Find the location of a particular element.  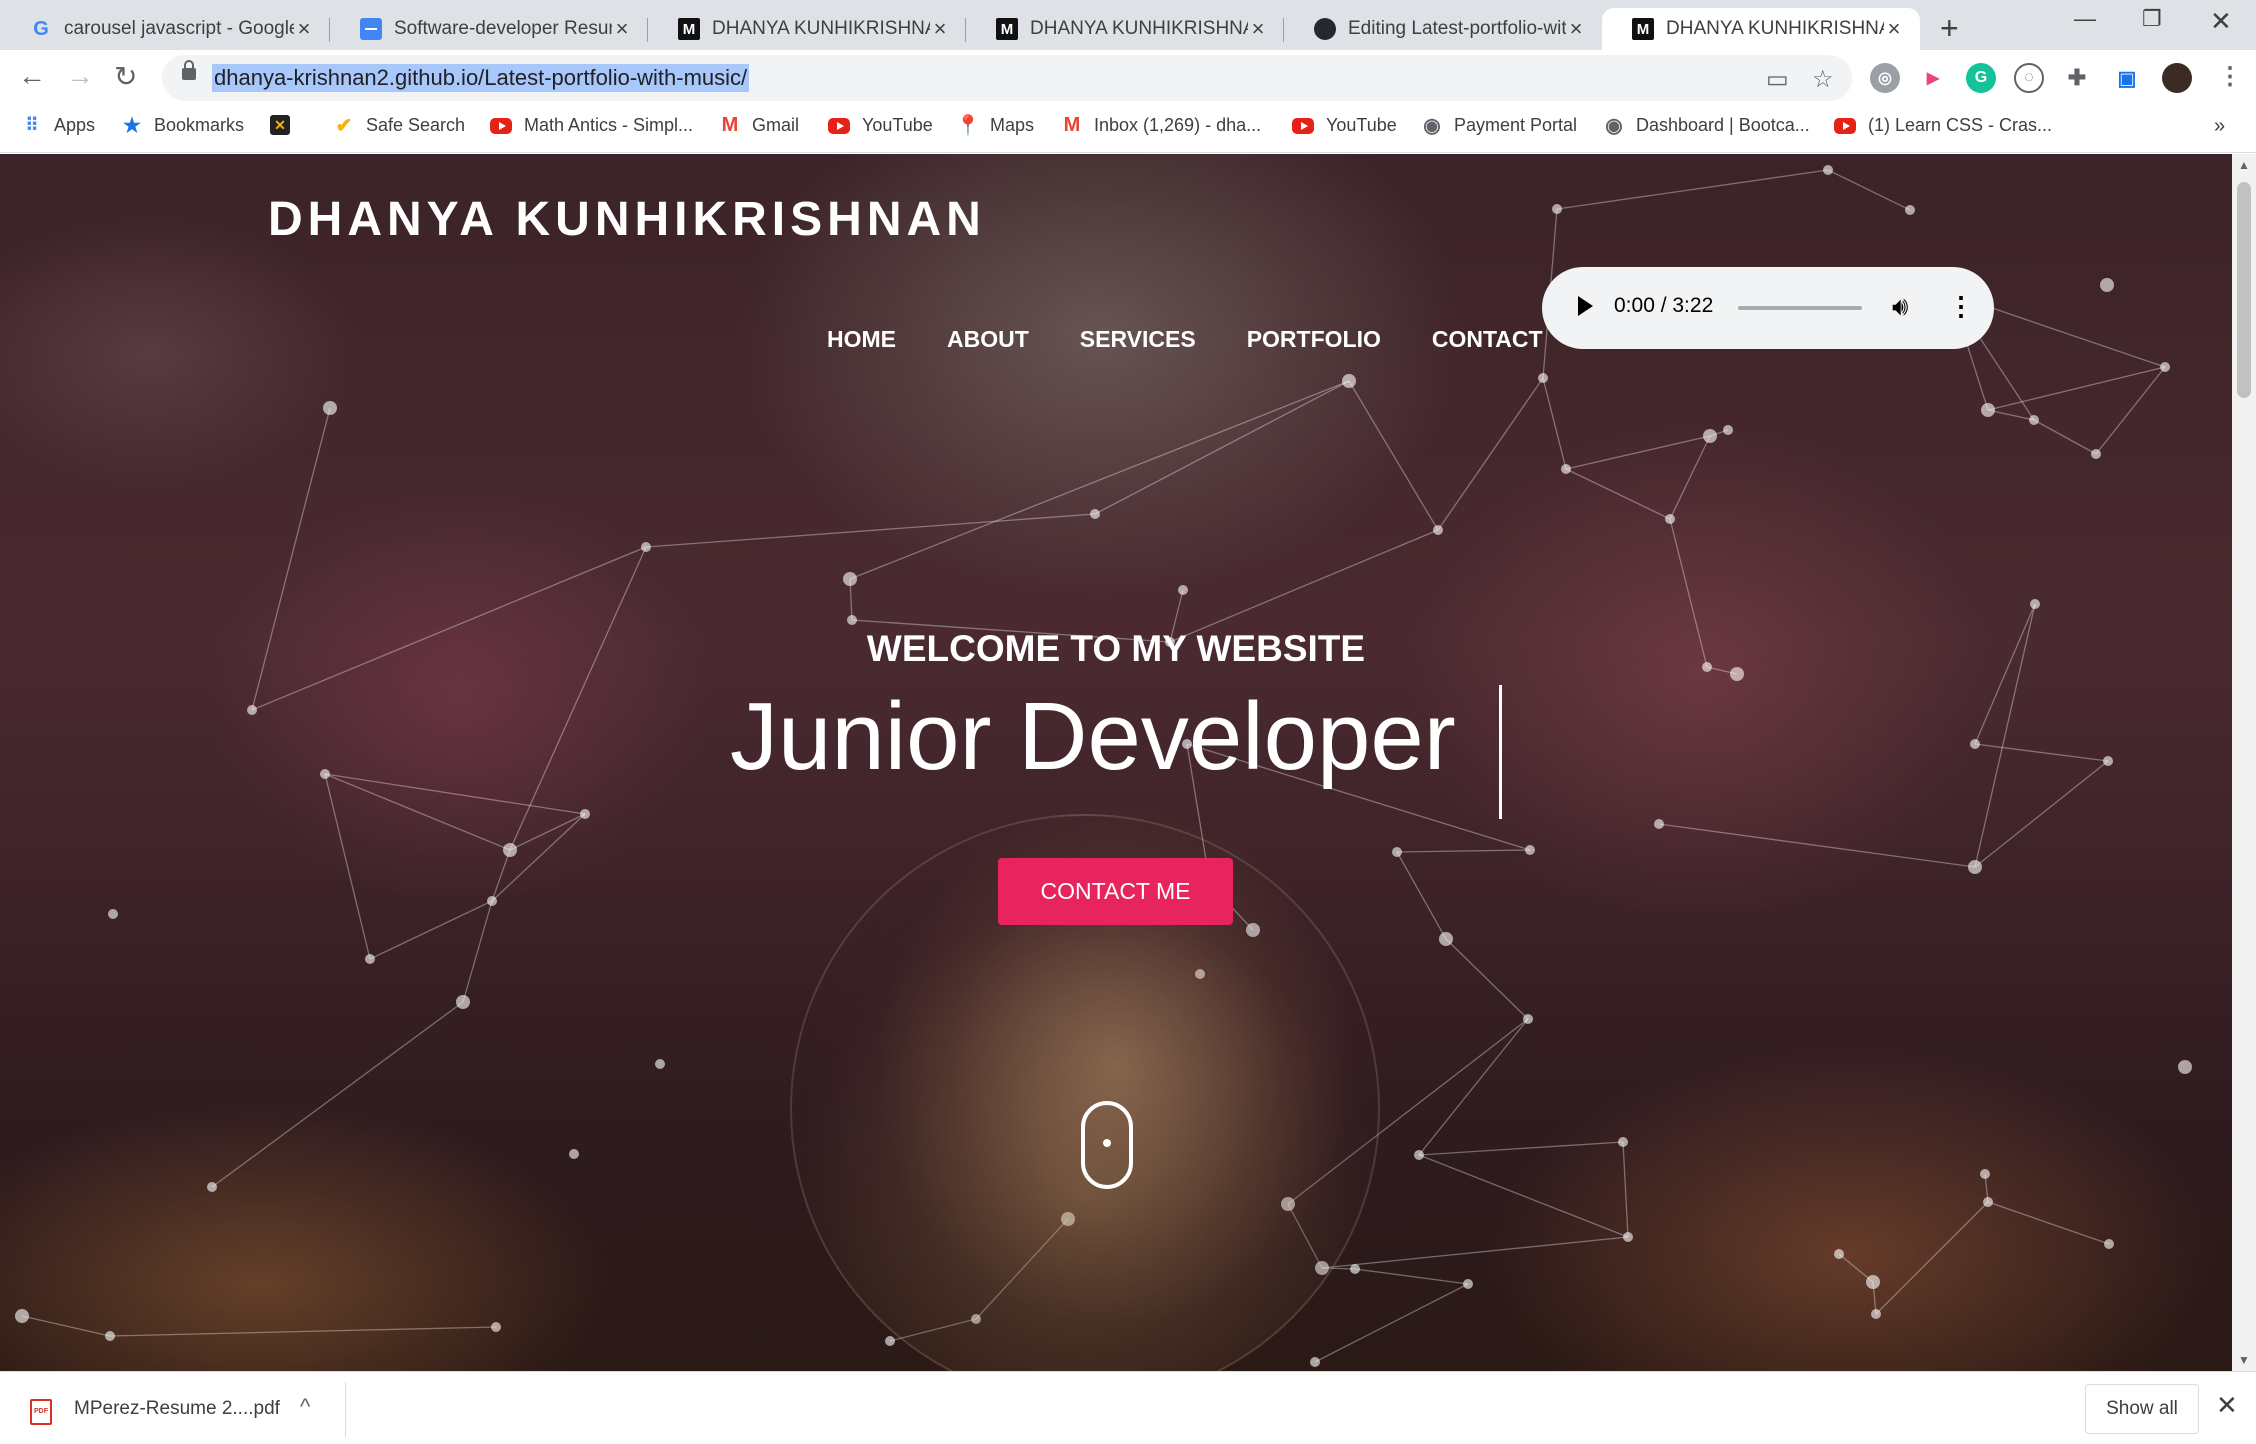

cast-icon: ▣ is located at coordinates (2127, 78).